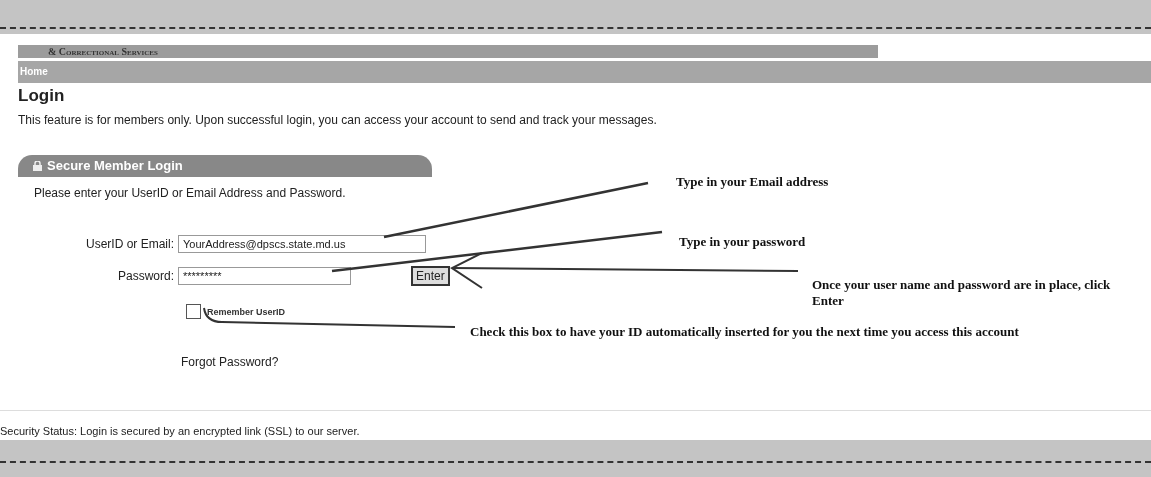 This screenshot has width=1151, height=477. What do you see at coordinates (230, 362) in the screenshot?
I see `forgot-password-link: Forgot Password?` at bounding box center [230, 362].